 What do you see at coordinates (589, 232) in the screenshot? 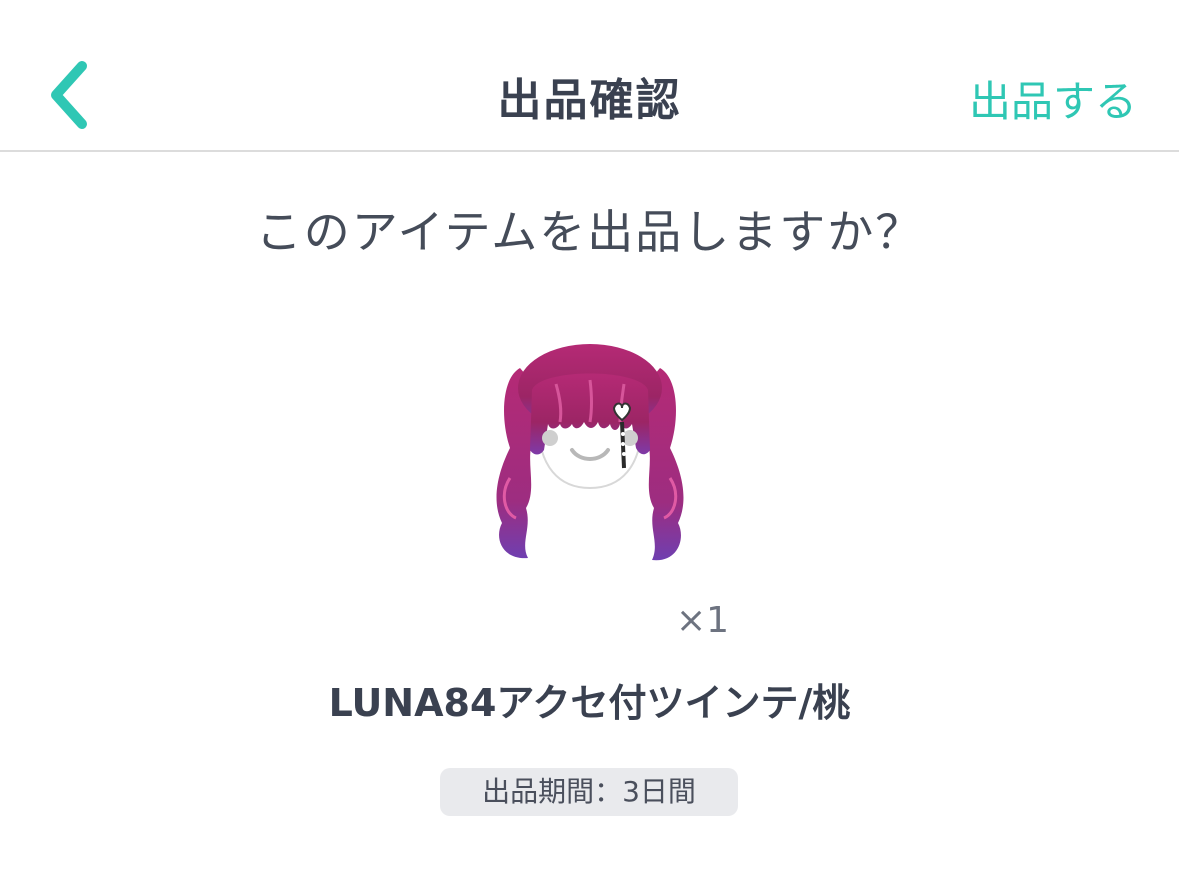
I see `confirm-question: このアイテムを出品しますか？` at bounding box center [589, 232].